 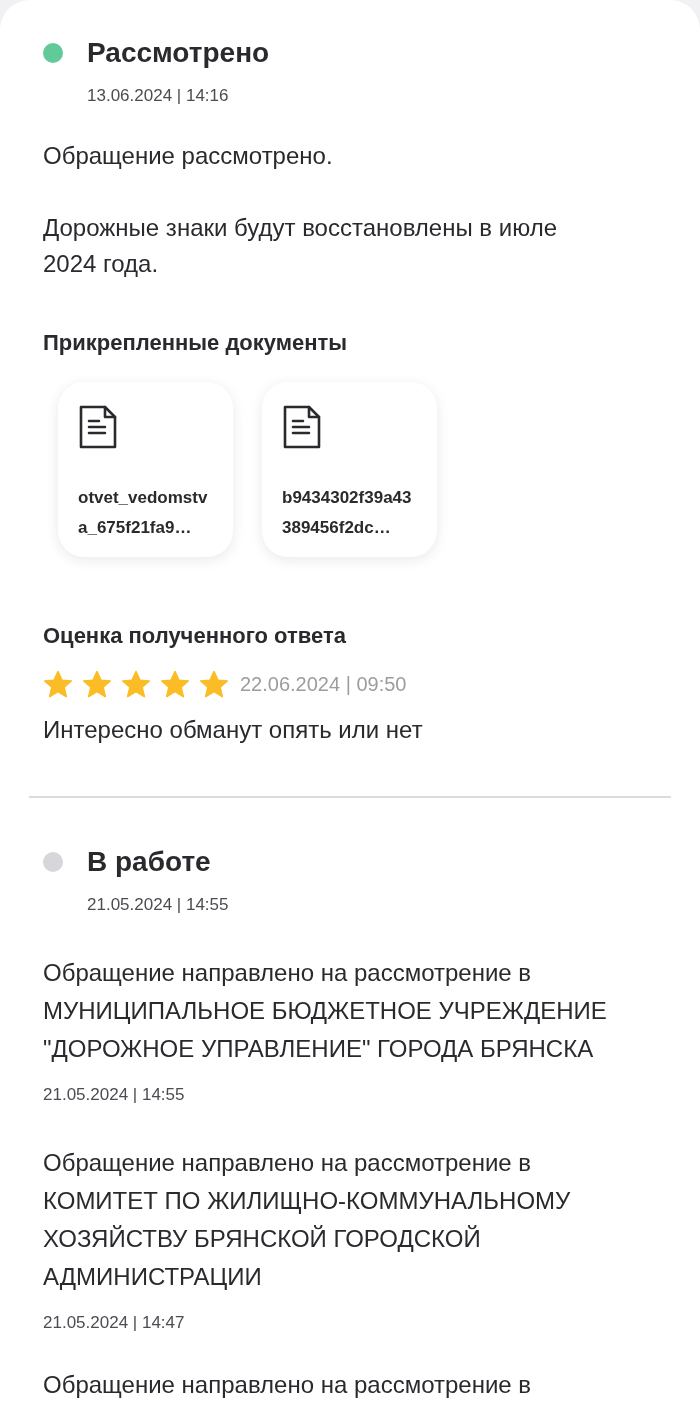 What do you see at coordinates (325, 1011) in the screenshot?
I see `event-text: Обращение направлено на рассмотрение в МУНИЦИПАЛЬНОЕ БЮДЖЕТНОЕ УЧРЕЖДЕНИЕ "ДОРОЖНОЕ УПРАВЛЕНИЕ" ГОРОДА БРЯНСКА` at bounding box center [325, 1011].